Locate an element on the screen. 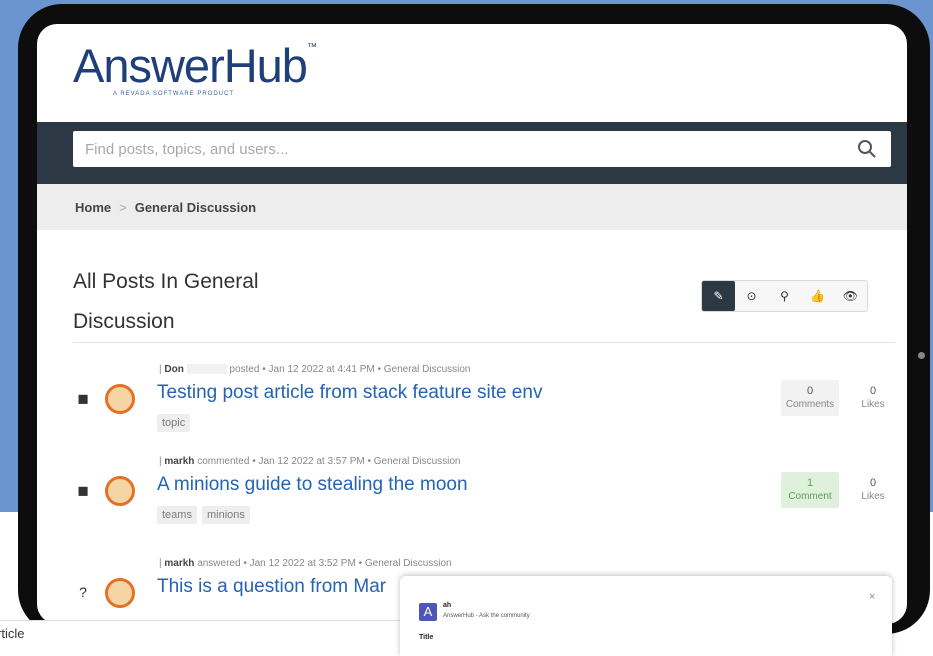 The height and width of the screenshot is (656, 933). breadcrumb-current: General Discussion is located at coordinates (195, 207).